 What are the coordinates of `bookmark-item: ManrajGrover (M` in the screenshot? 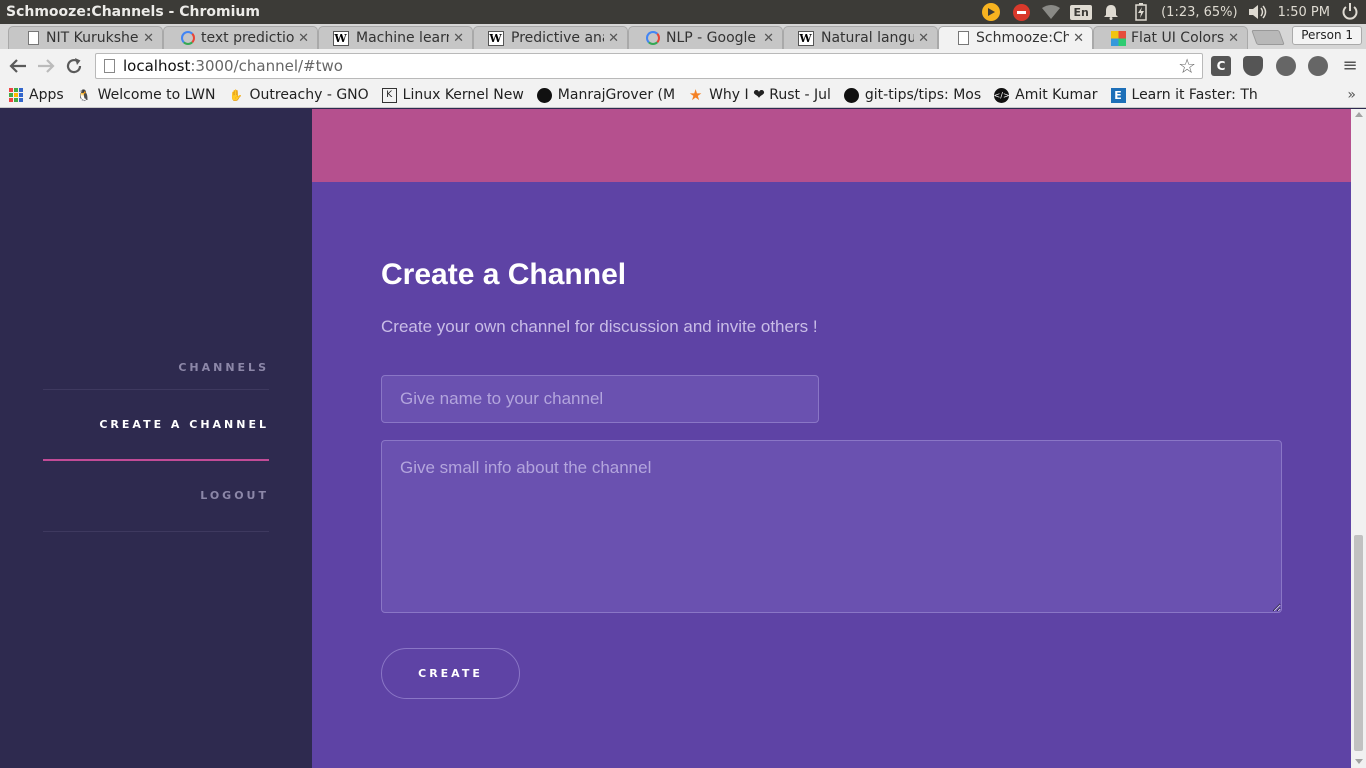 It's located at (606, 95).